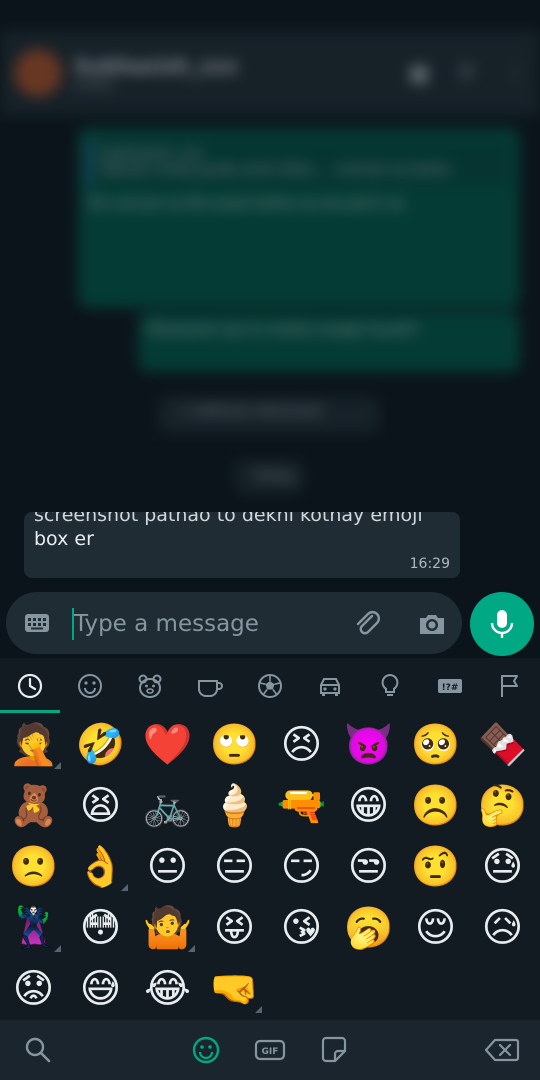 Image resolution: width=540 pixels, height=1080 pixels. I want to click on more-icon: ⋮, so click(515, 73).